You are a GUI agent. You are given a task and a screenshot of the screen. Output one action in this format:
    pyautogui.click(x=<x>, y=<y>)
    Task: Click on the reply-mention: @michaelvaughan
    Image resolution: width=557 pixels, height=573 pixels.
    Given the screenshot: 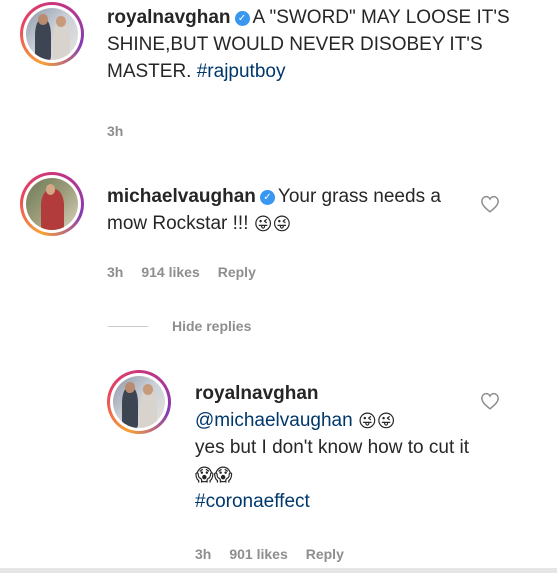 What is the action you would take?
    pyautogui.click(x=274, y=420)
    